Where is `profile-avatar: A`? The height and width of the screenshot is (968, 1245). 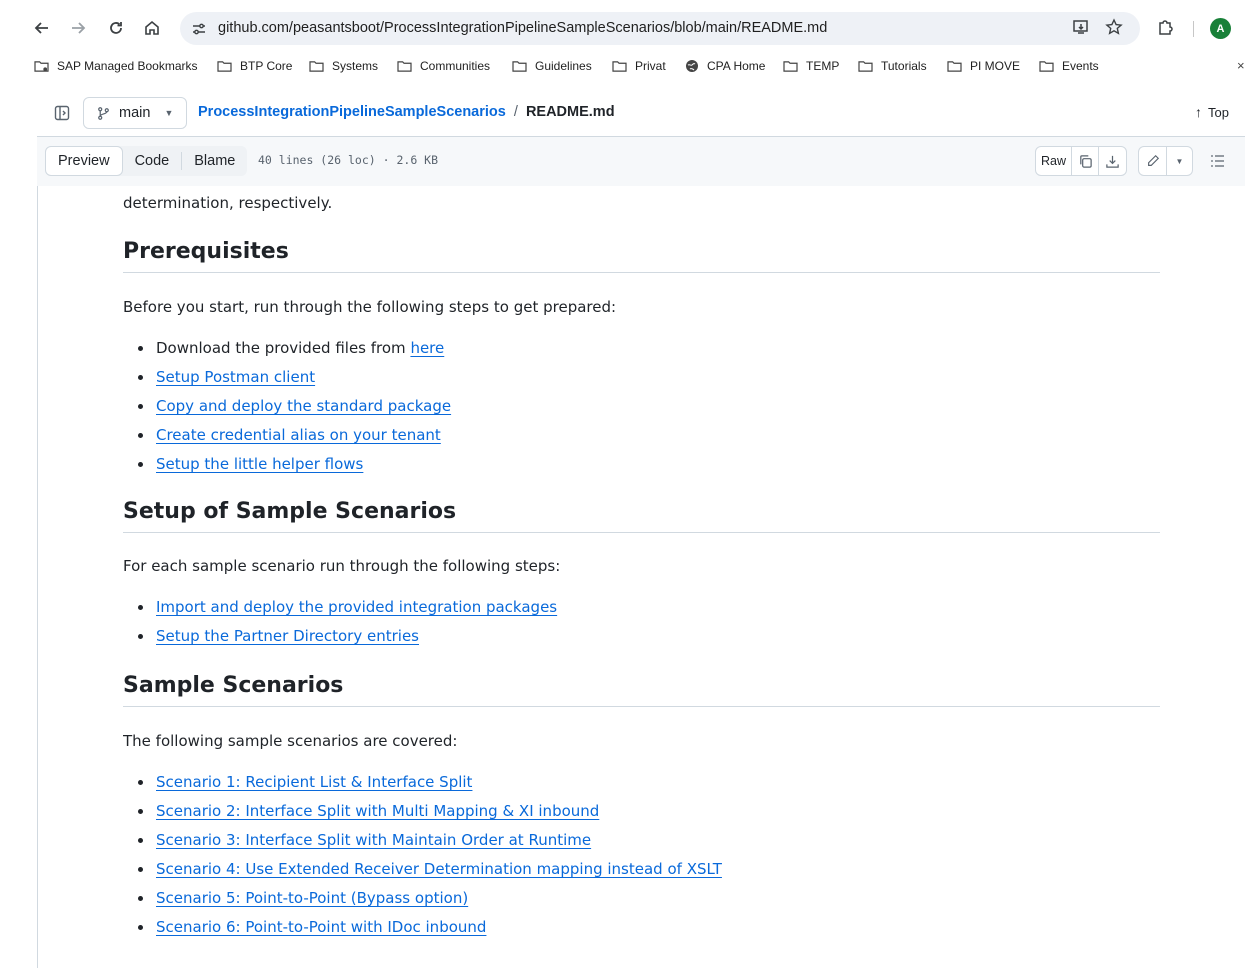
profile-avatar: A is located at coordinates (1220, 28).